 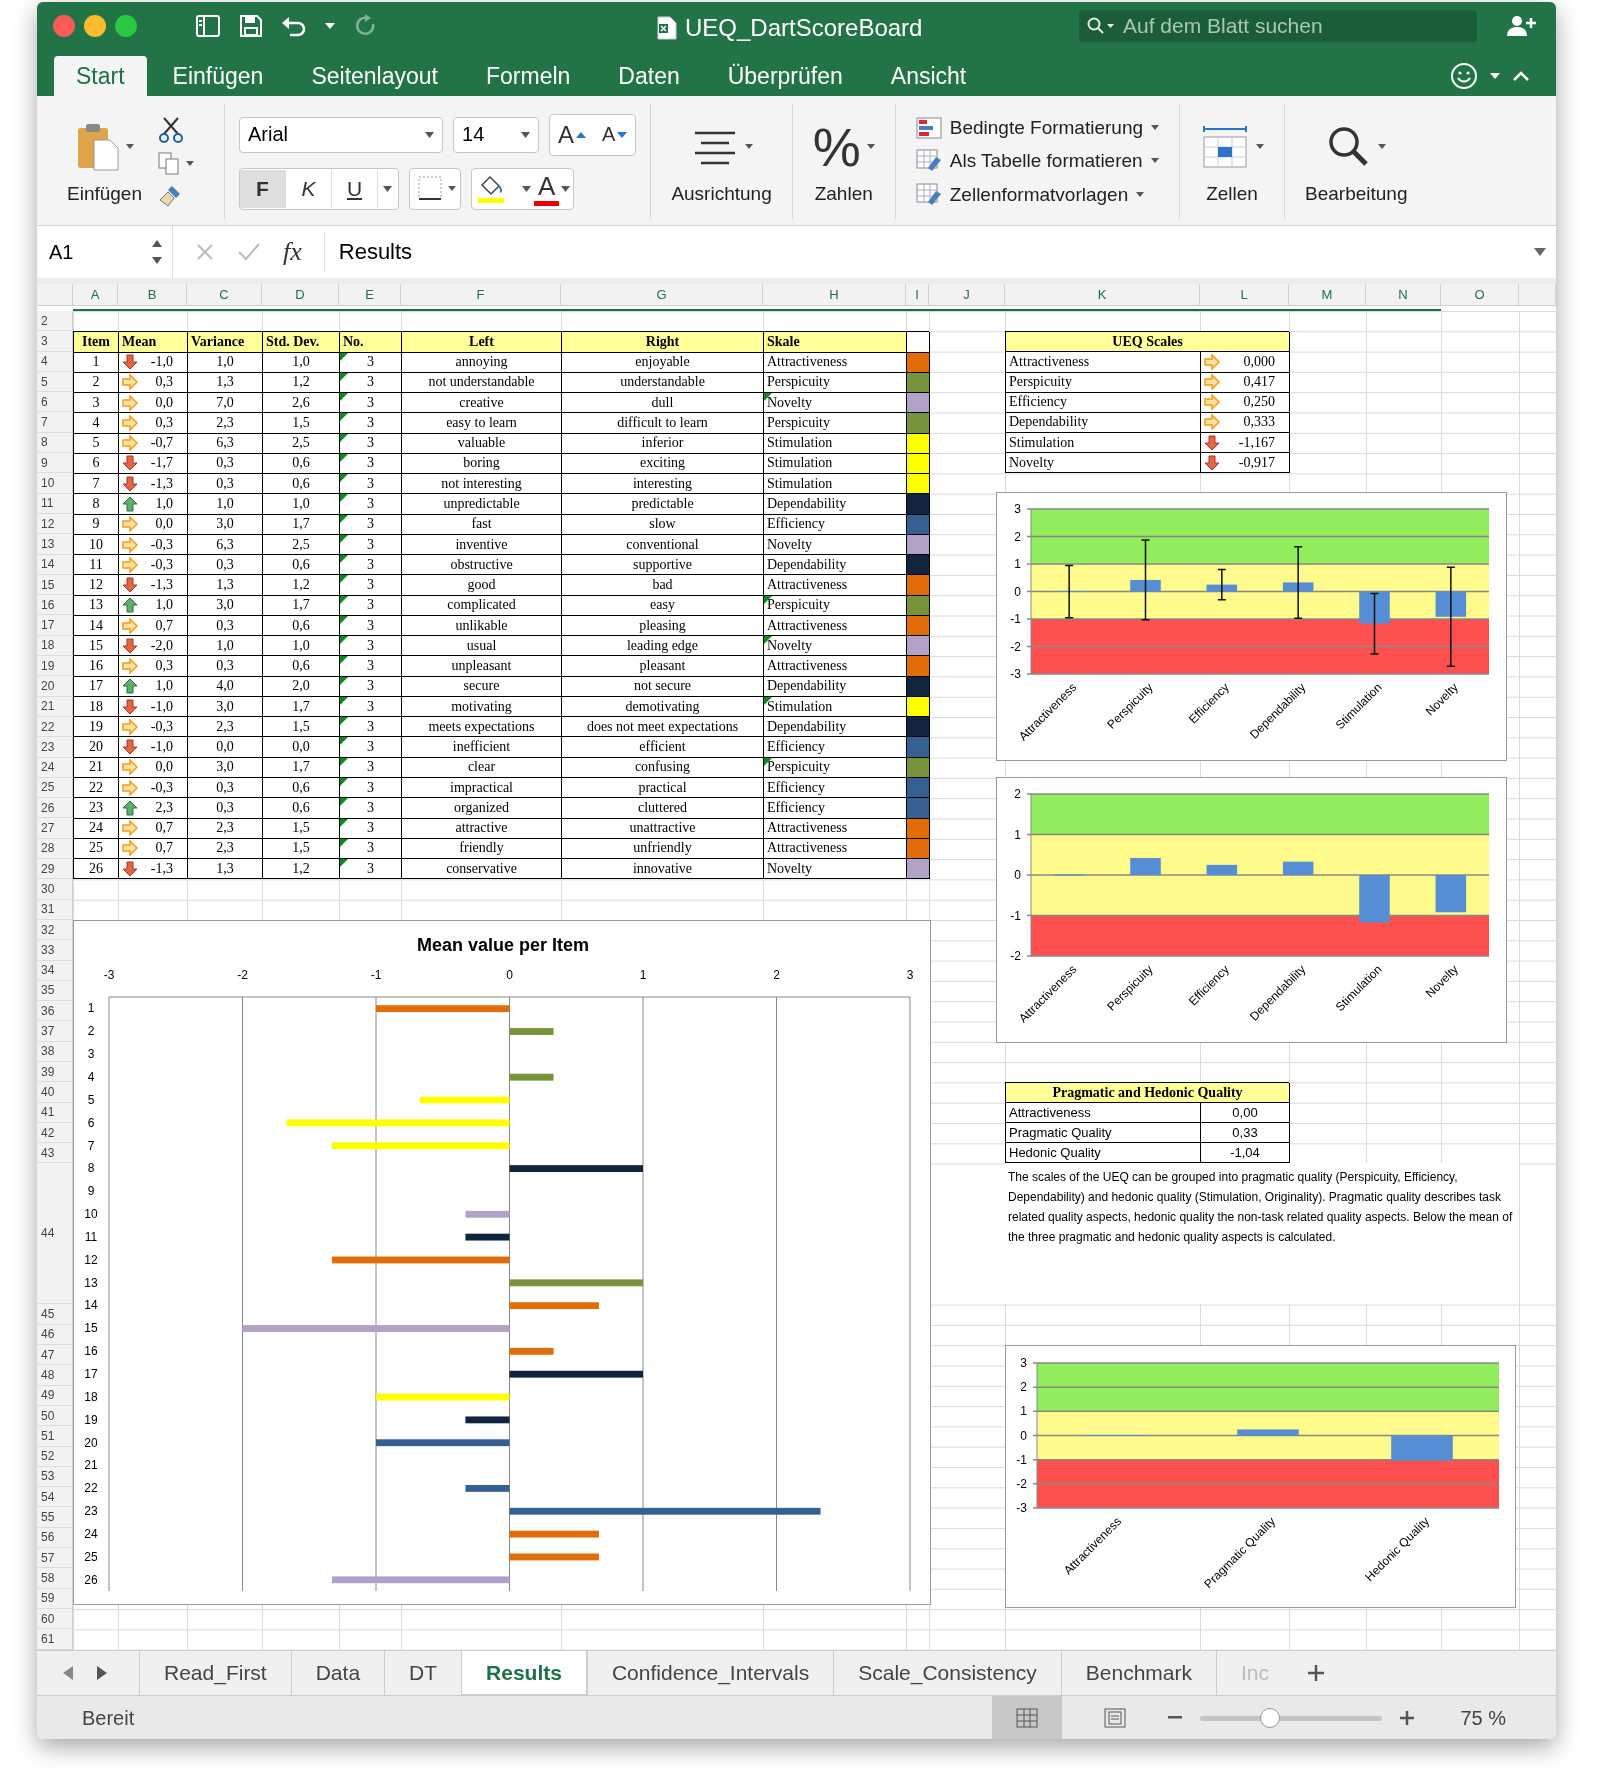 I want to click on font-name-field: Arial, so click(x=341, y=134).